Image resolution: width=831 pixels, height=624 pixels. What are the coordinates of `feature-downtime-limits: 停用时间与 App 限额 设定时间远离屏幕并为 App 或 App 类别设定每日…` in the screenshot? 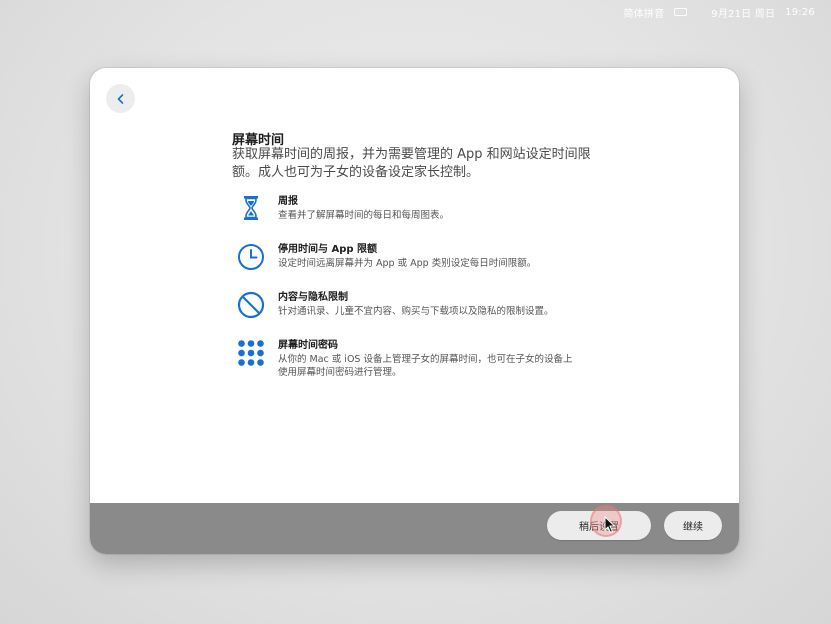 It's located at (446, 258).